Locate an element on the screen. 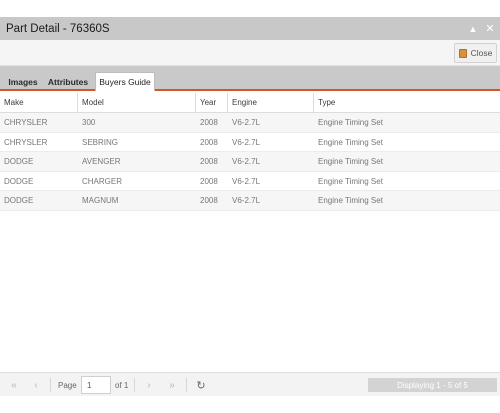  tab-images-label: Images is located at coordinates (23, 81).